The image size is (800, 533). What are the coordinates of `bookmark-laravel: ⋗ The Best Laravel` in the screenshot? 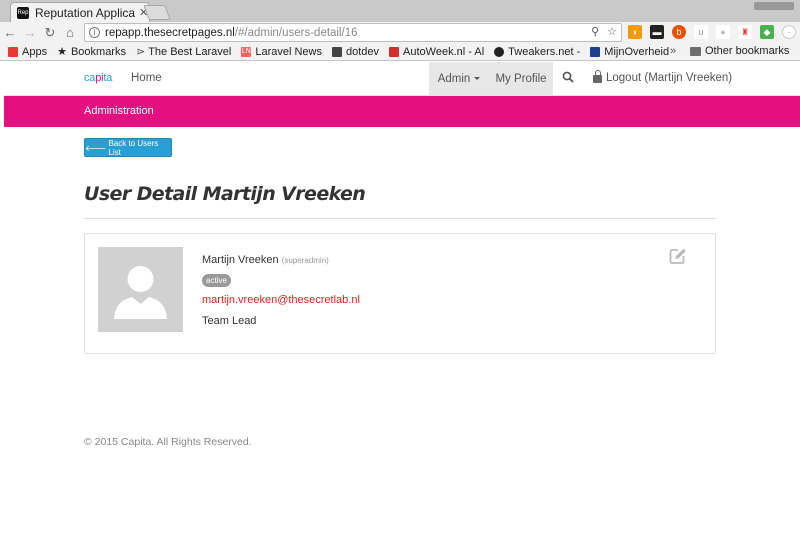 It's located at (183, 52).